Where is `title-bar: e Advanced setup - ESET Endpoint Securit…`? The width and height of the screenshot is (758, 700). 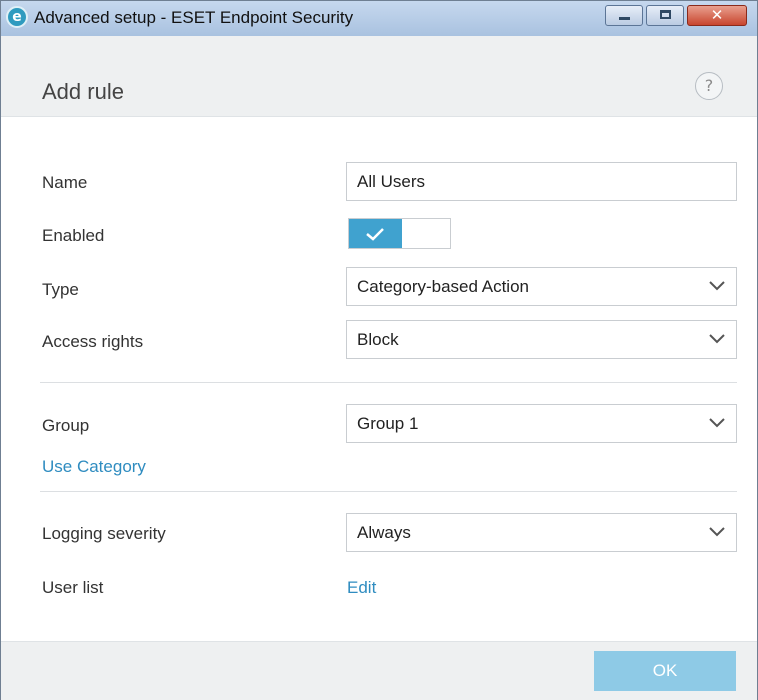
title-bar: e Advanced setup - ESET Endpoint Securit… is located at coordinates (379, 18).